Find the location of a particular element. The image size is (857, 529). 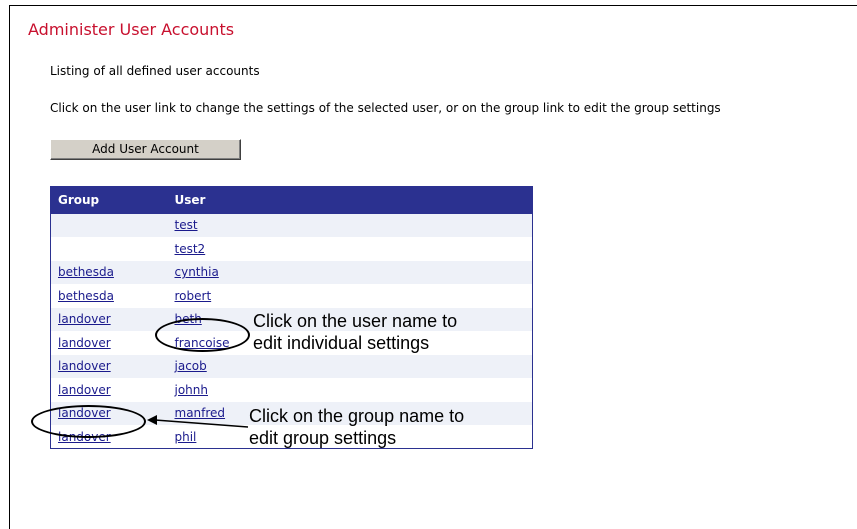

user-cell: test2 is located at coordinates (354, 249).